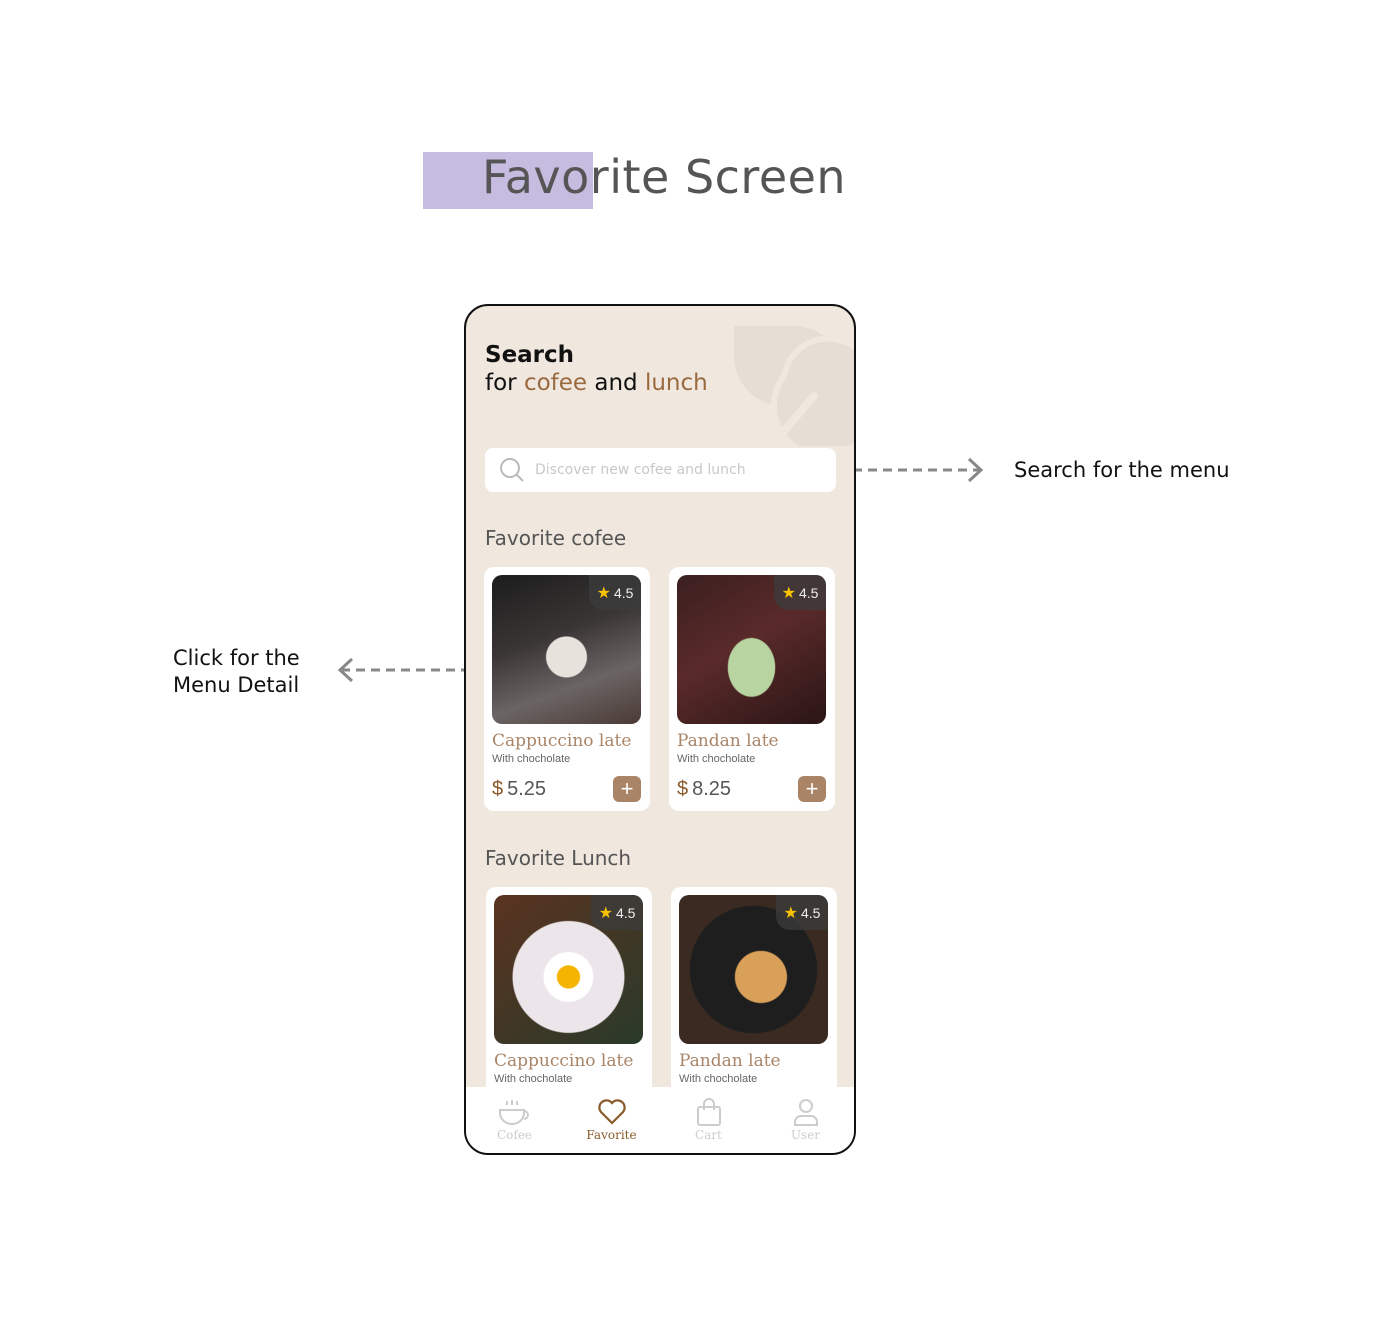 The height and width of the screenshot is (1322, 1400). I want to click on nav-user: User, so click(805, 1120).